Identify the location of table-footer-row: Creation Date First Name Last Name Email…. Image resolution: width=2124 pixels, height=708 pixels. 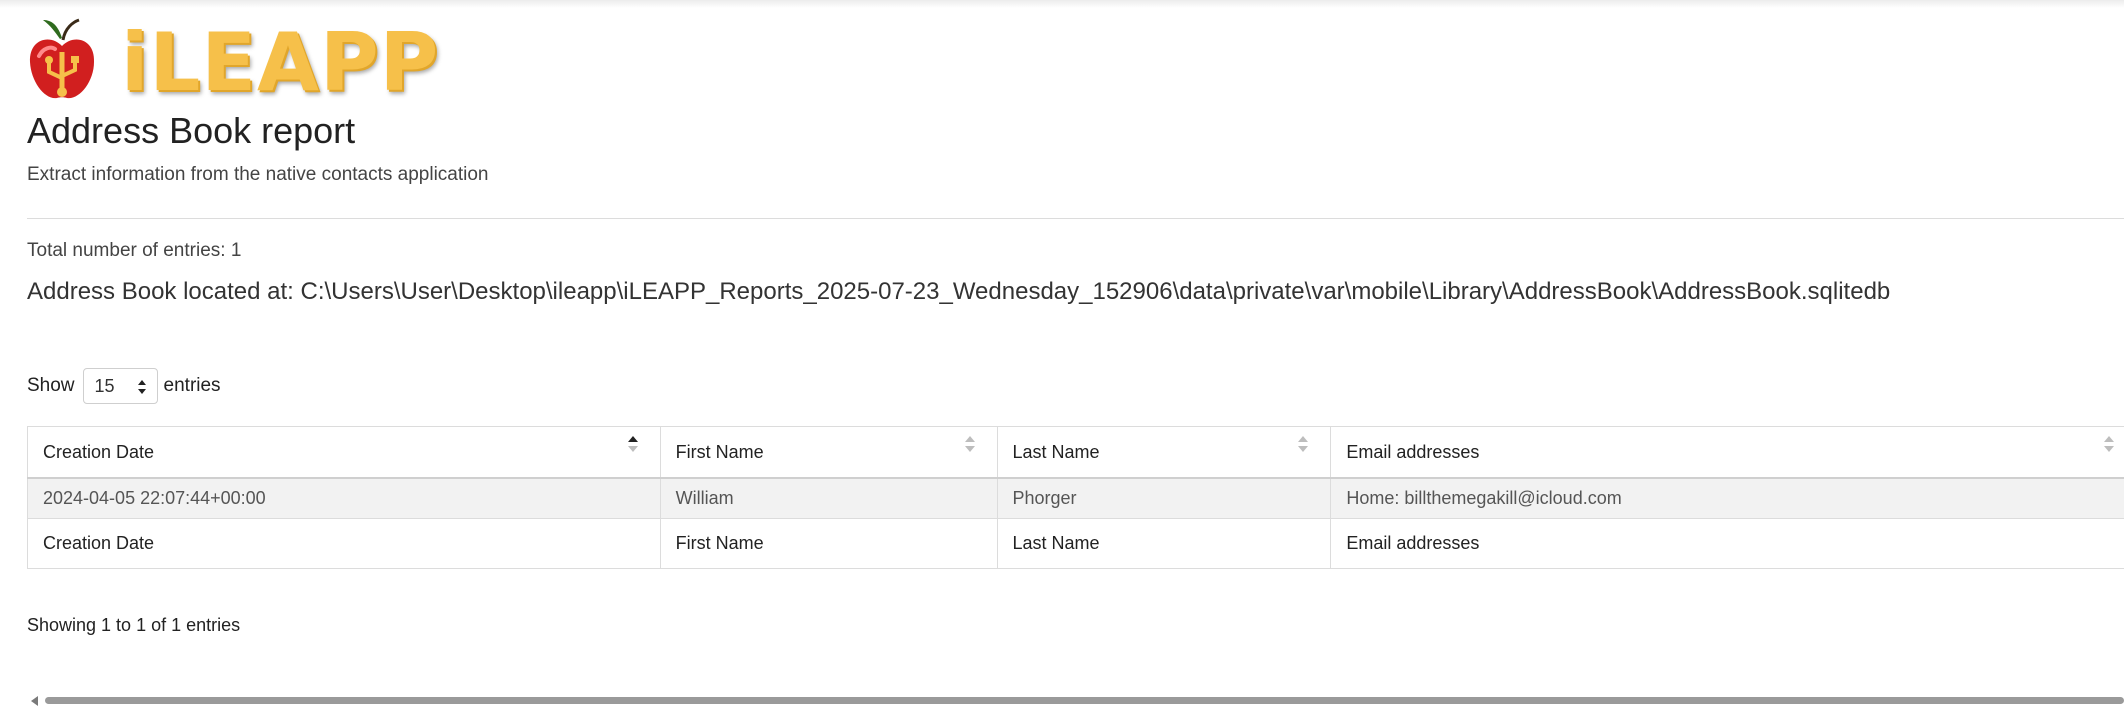
(1075, 543).